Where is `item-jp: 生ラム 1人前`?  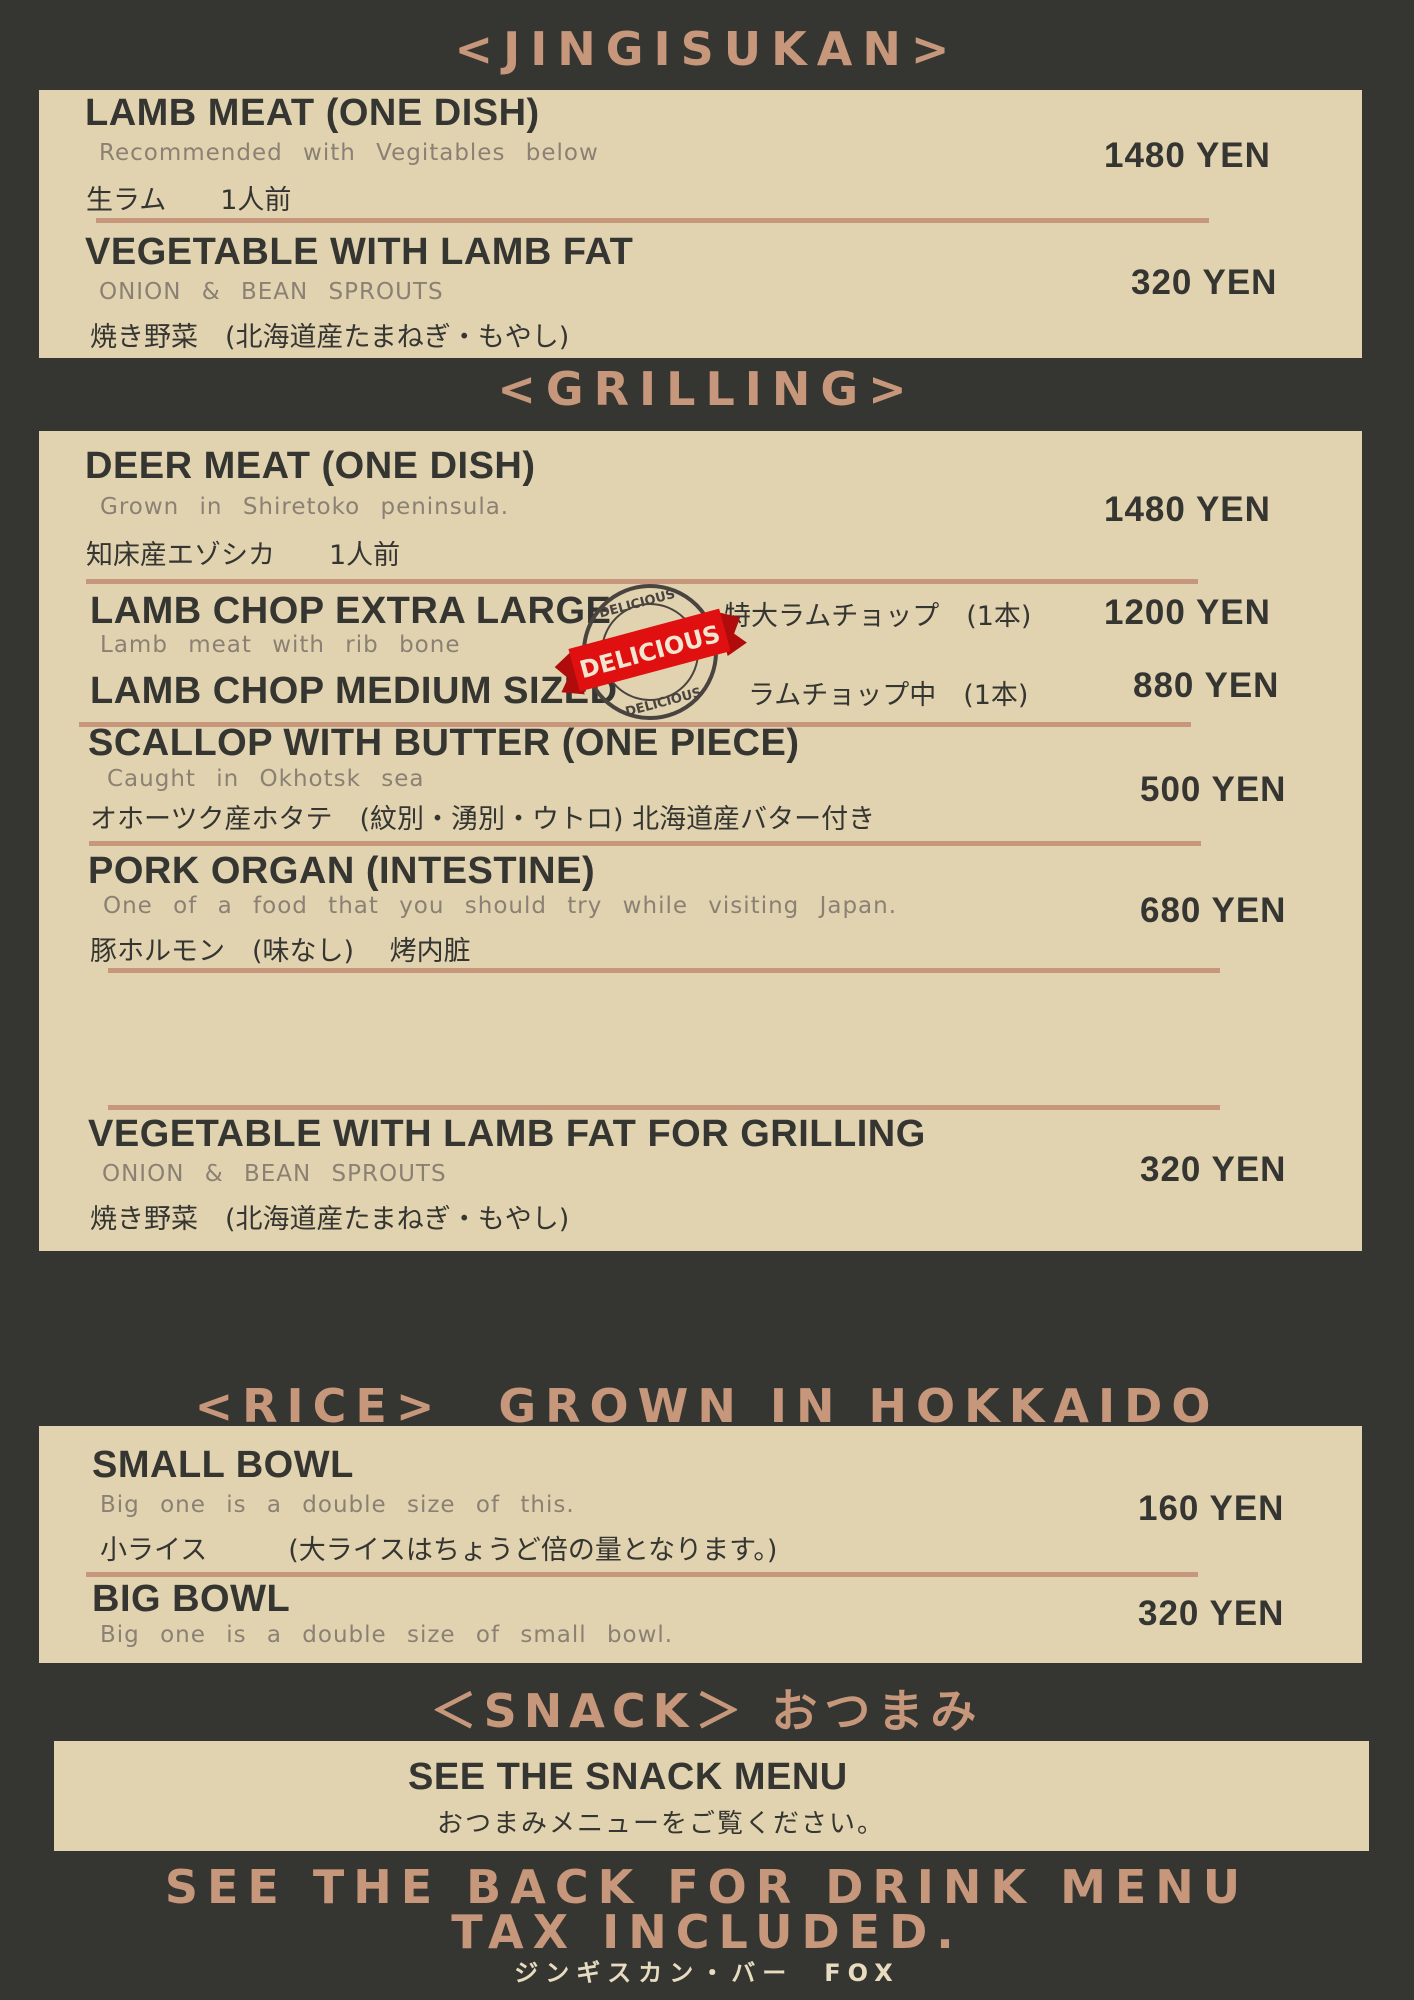
item-jp: 生ラム 1人前 is located at coordinates (189, 200).